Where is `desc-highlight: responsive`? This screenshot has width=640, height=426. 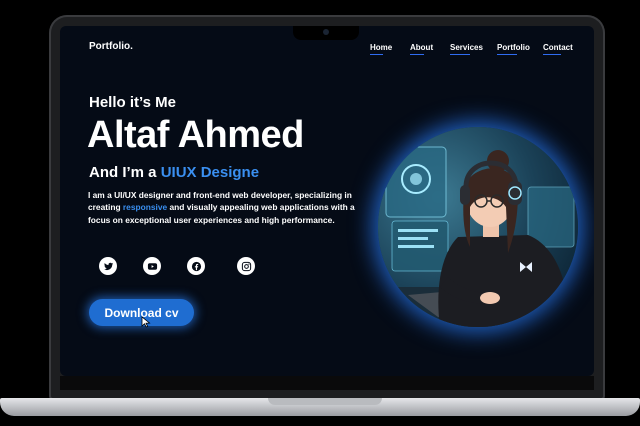
desc-highlight: responsive is located at coordinates (145, 207).